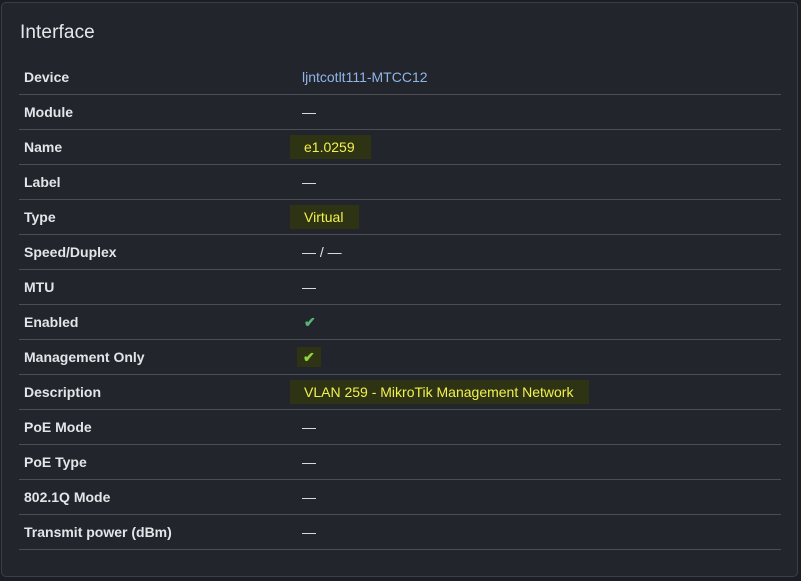 Image resolution: width=801 pixels, height=581 pixels. What do you see at coordinates (309, 112) in the screenshot?
I see `module-value: —` at bounding box center [309, 112].